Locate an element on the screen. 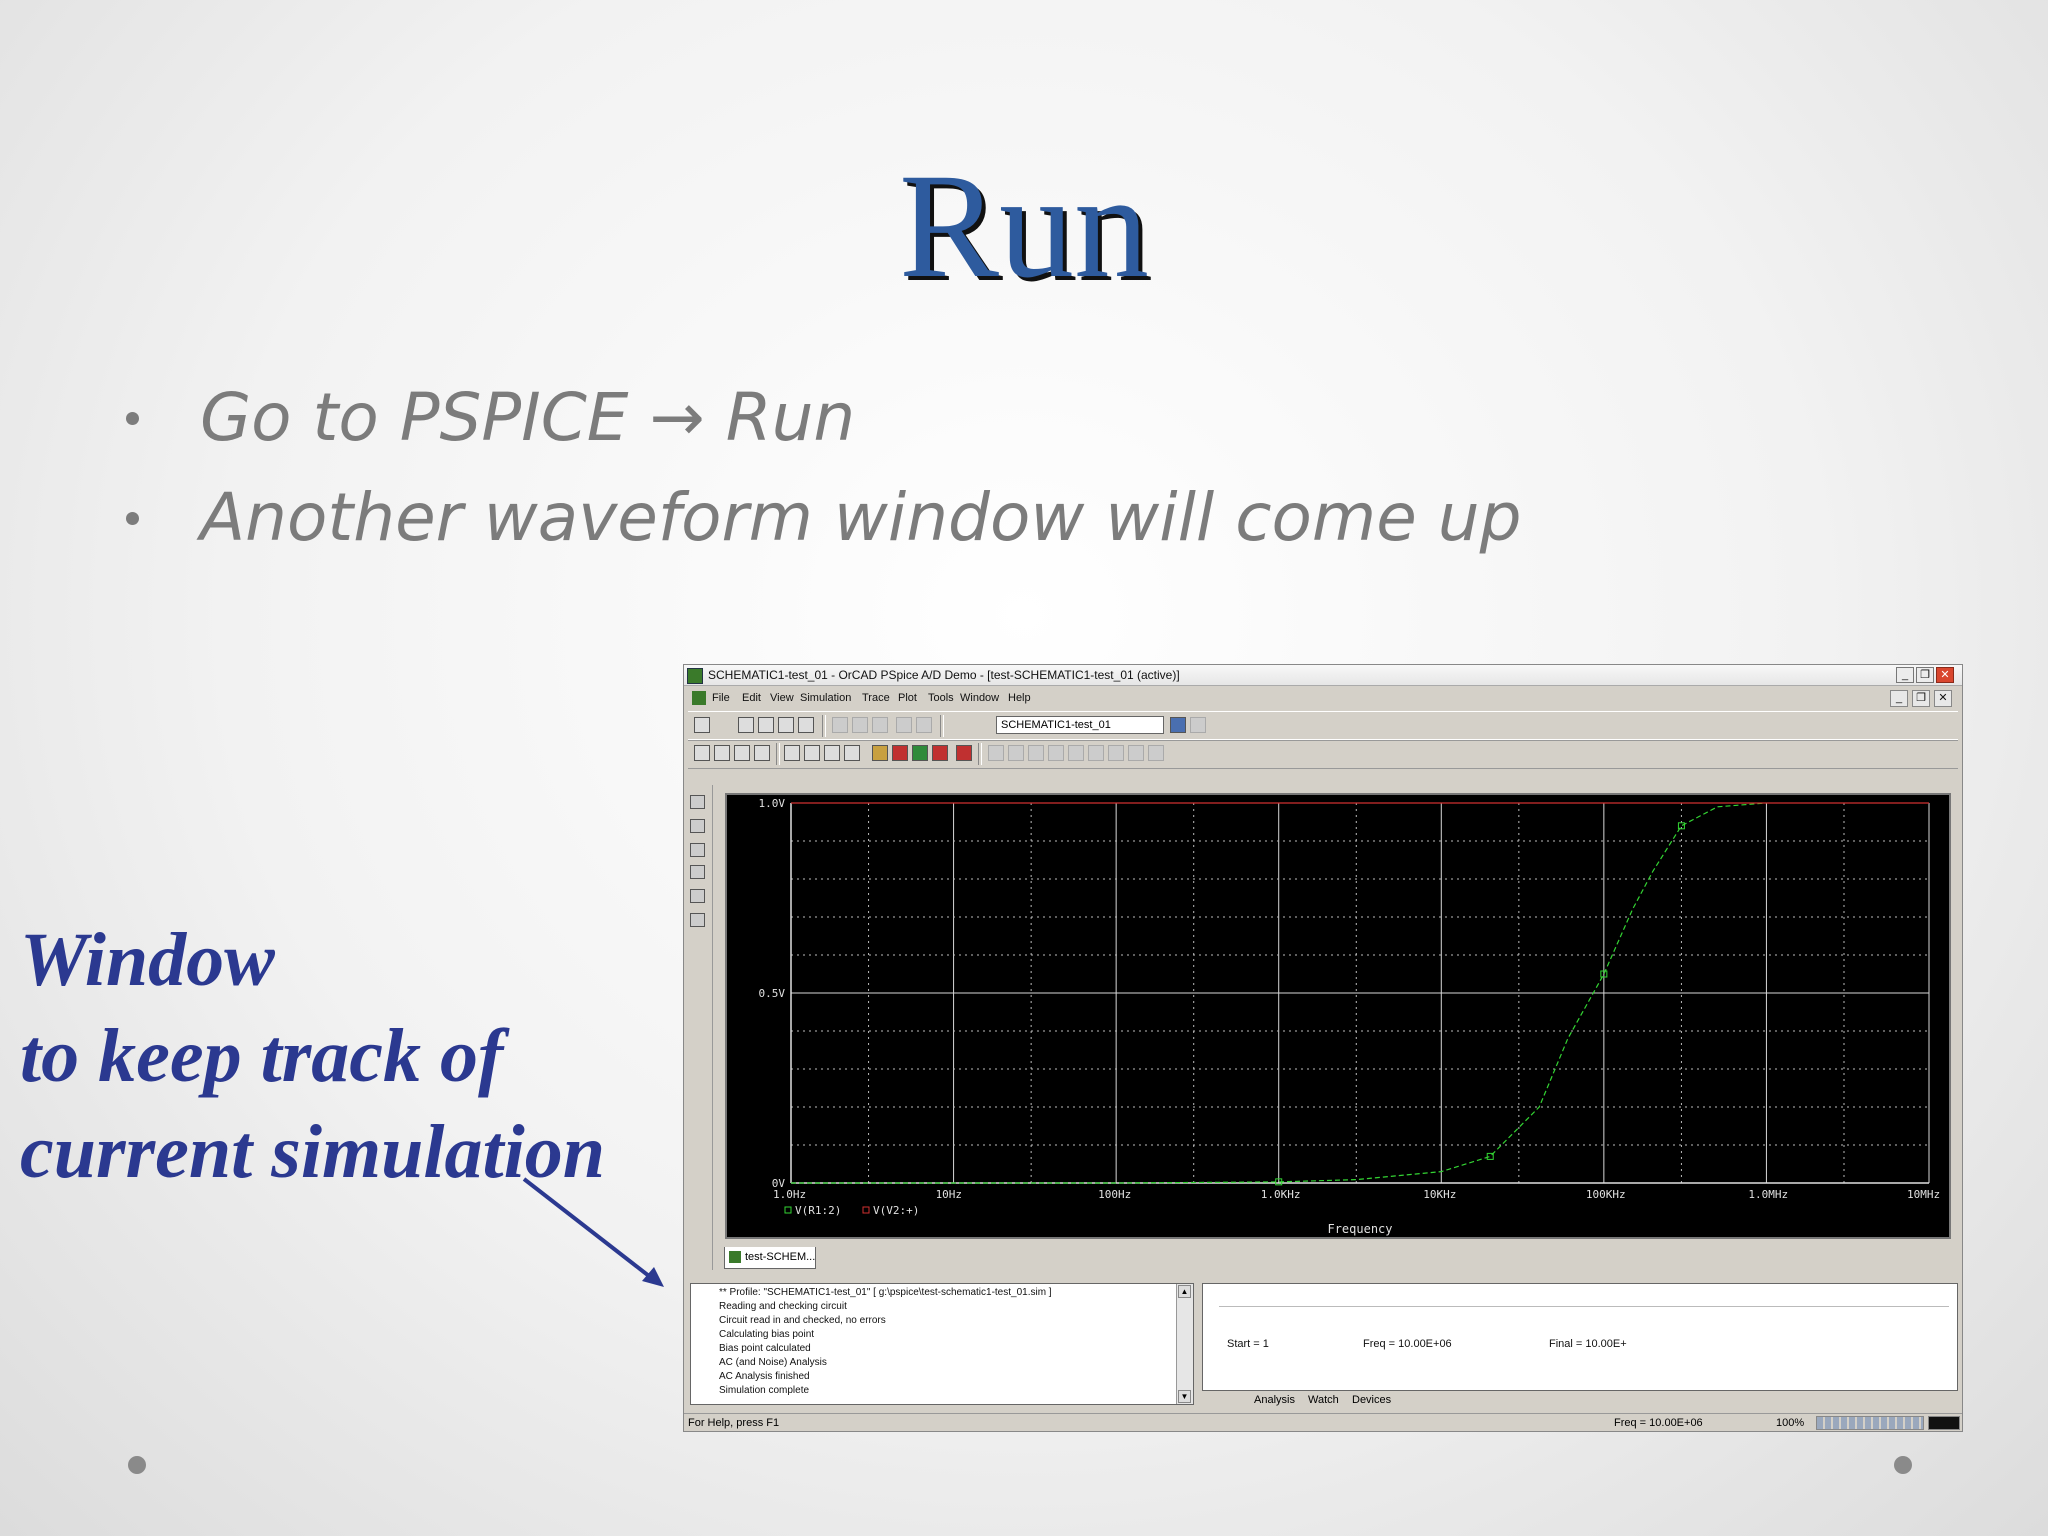 This screenshot has width=2048, height=1536. callout-line: Window is located at coordinates (147, 960).